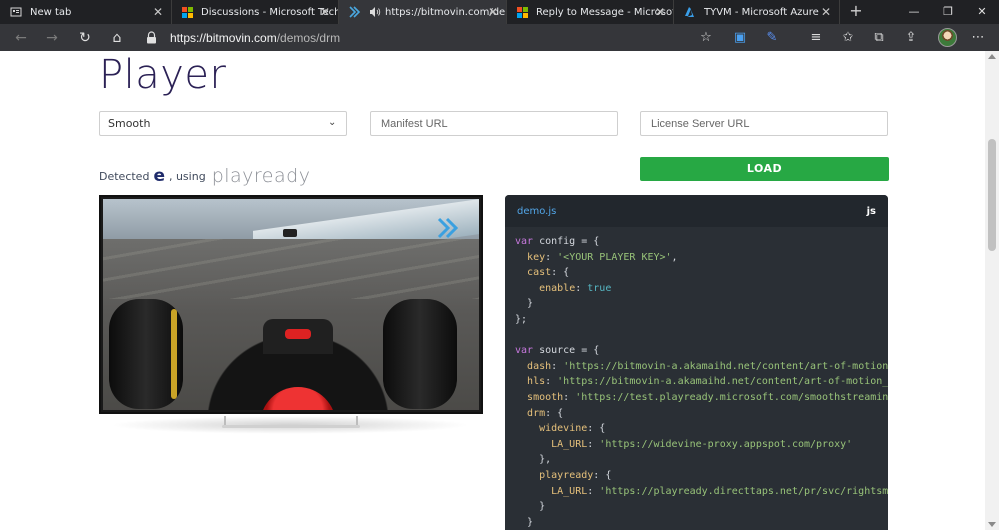 The width and height of the screenshot is (999, 530). I want to click on page-scrollbar, so click(992, 290).